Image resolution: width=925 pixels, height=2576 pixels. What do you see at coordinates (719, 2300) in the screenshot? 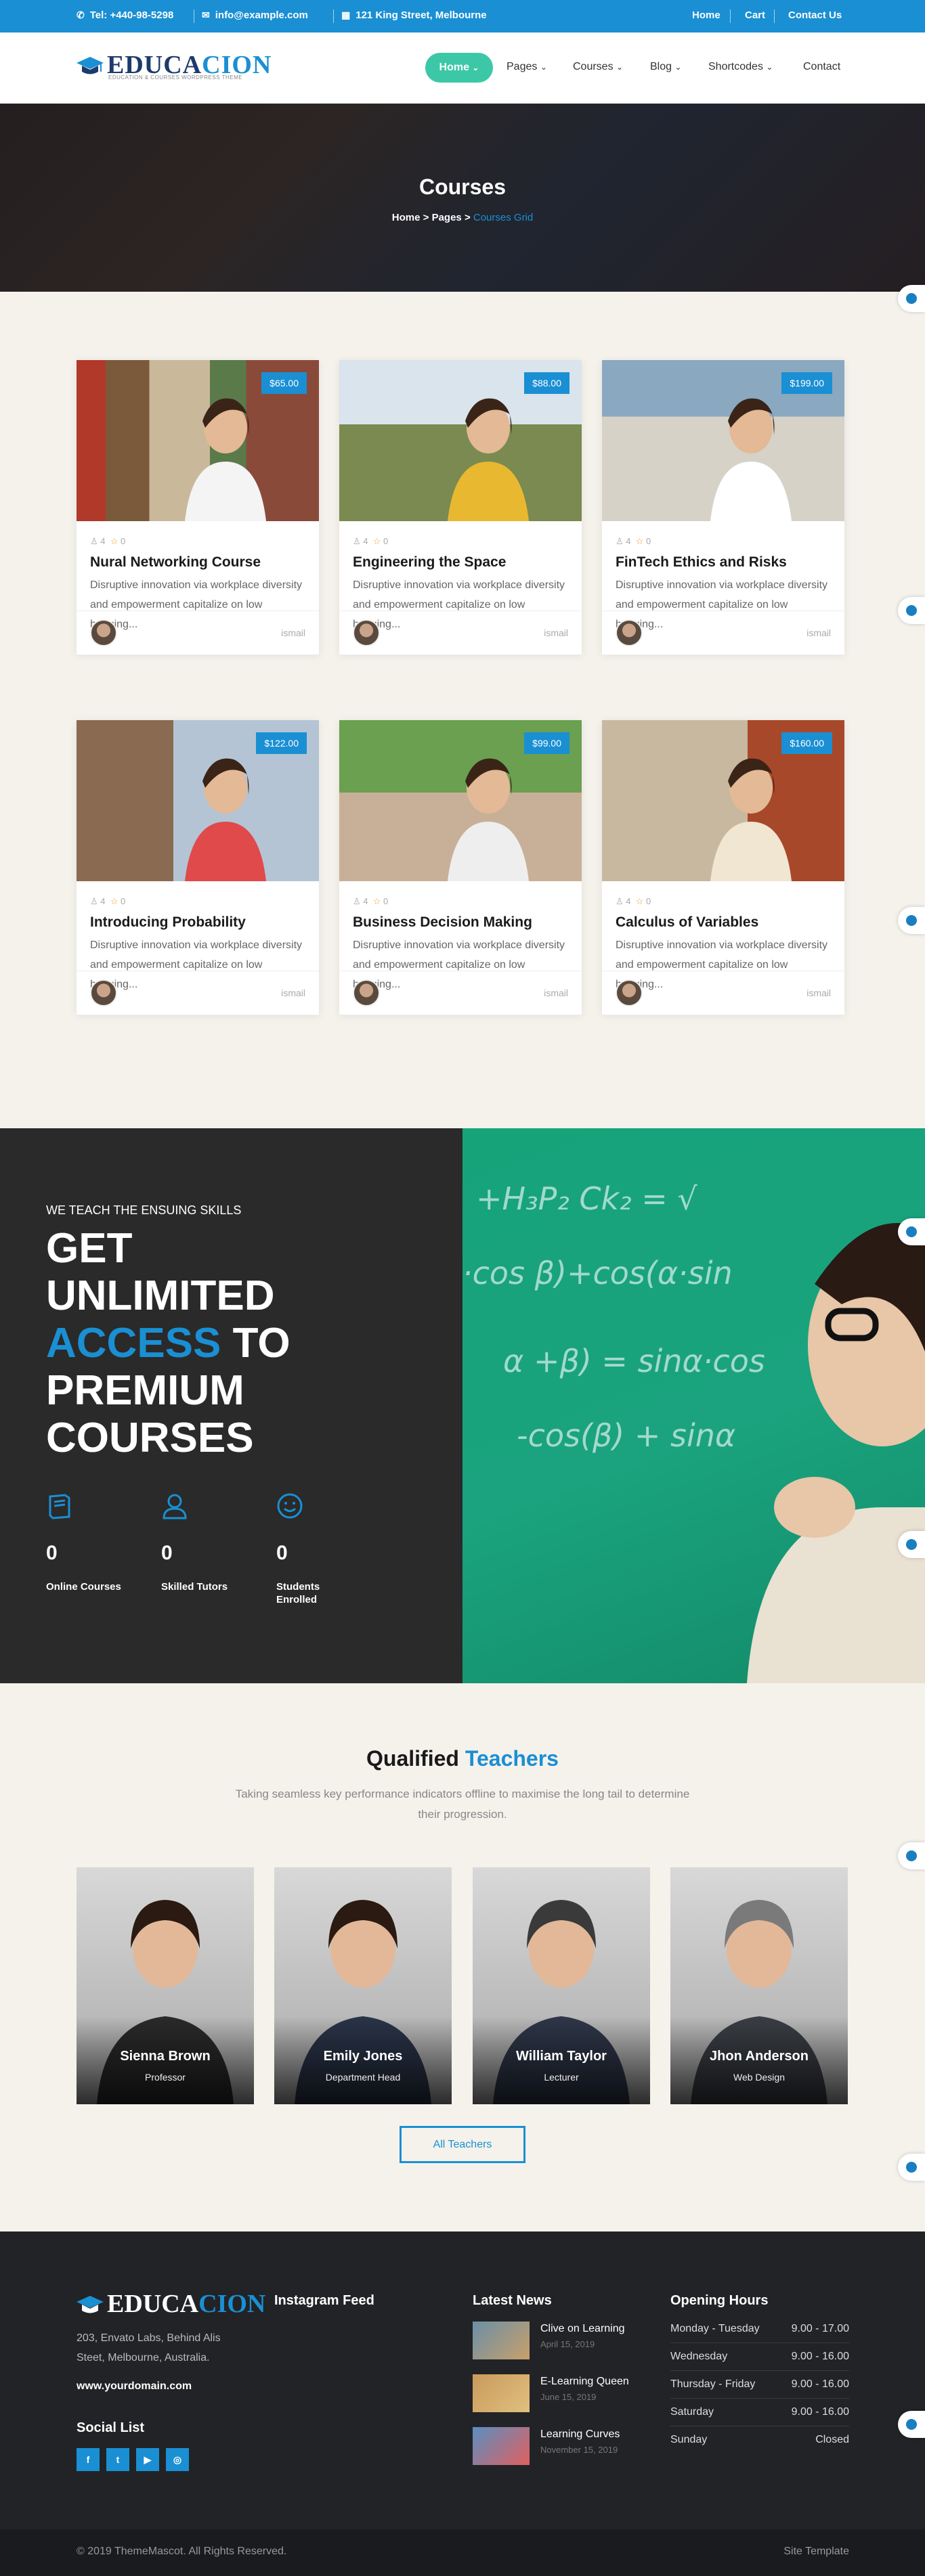
I see `hours-title: Opening Hours` at bounding box center [719, 2300].